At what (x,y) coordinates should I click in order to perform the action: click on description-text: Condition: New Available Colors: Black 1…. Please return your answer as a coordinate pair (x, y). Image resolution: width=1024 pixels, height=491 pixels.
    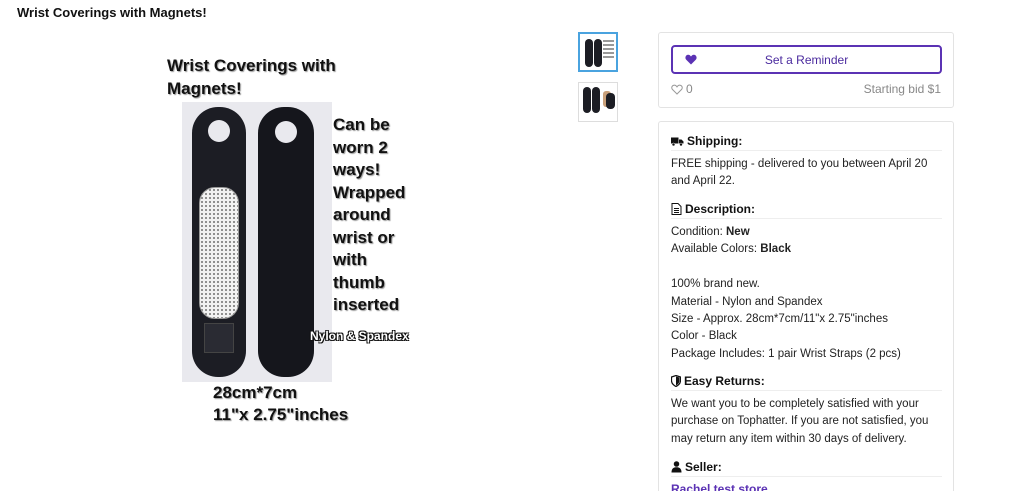
    Looking at the image, I should click on (808, 293).